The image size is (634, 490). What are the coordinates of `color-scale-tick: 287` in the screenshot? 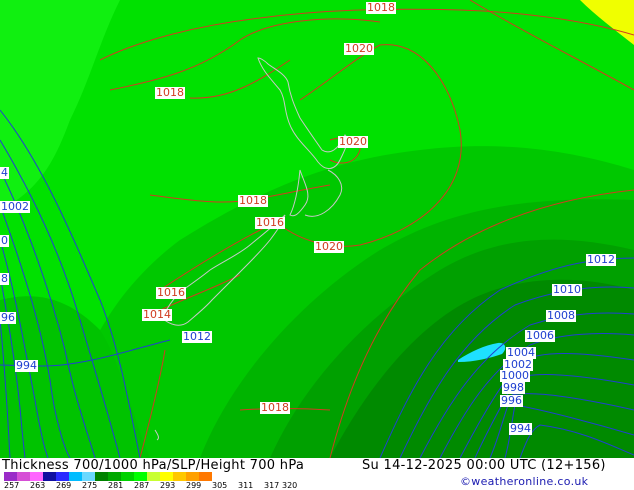 It's located at (142, 485).